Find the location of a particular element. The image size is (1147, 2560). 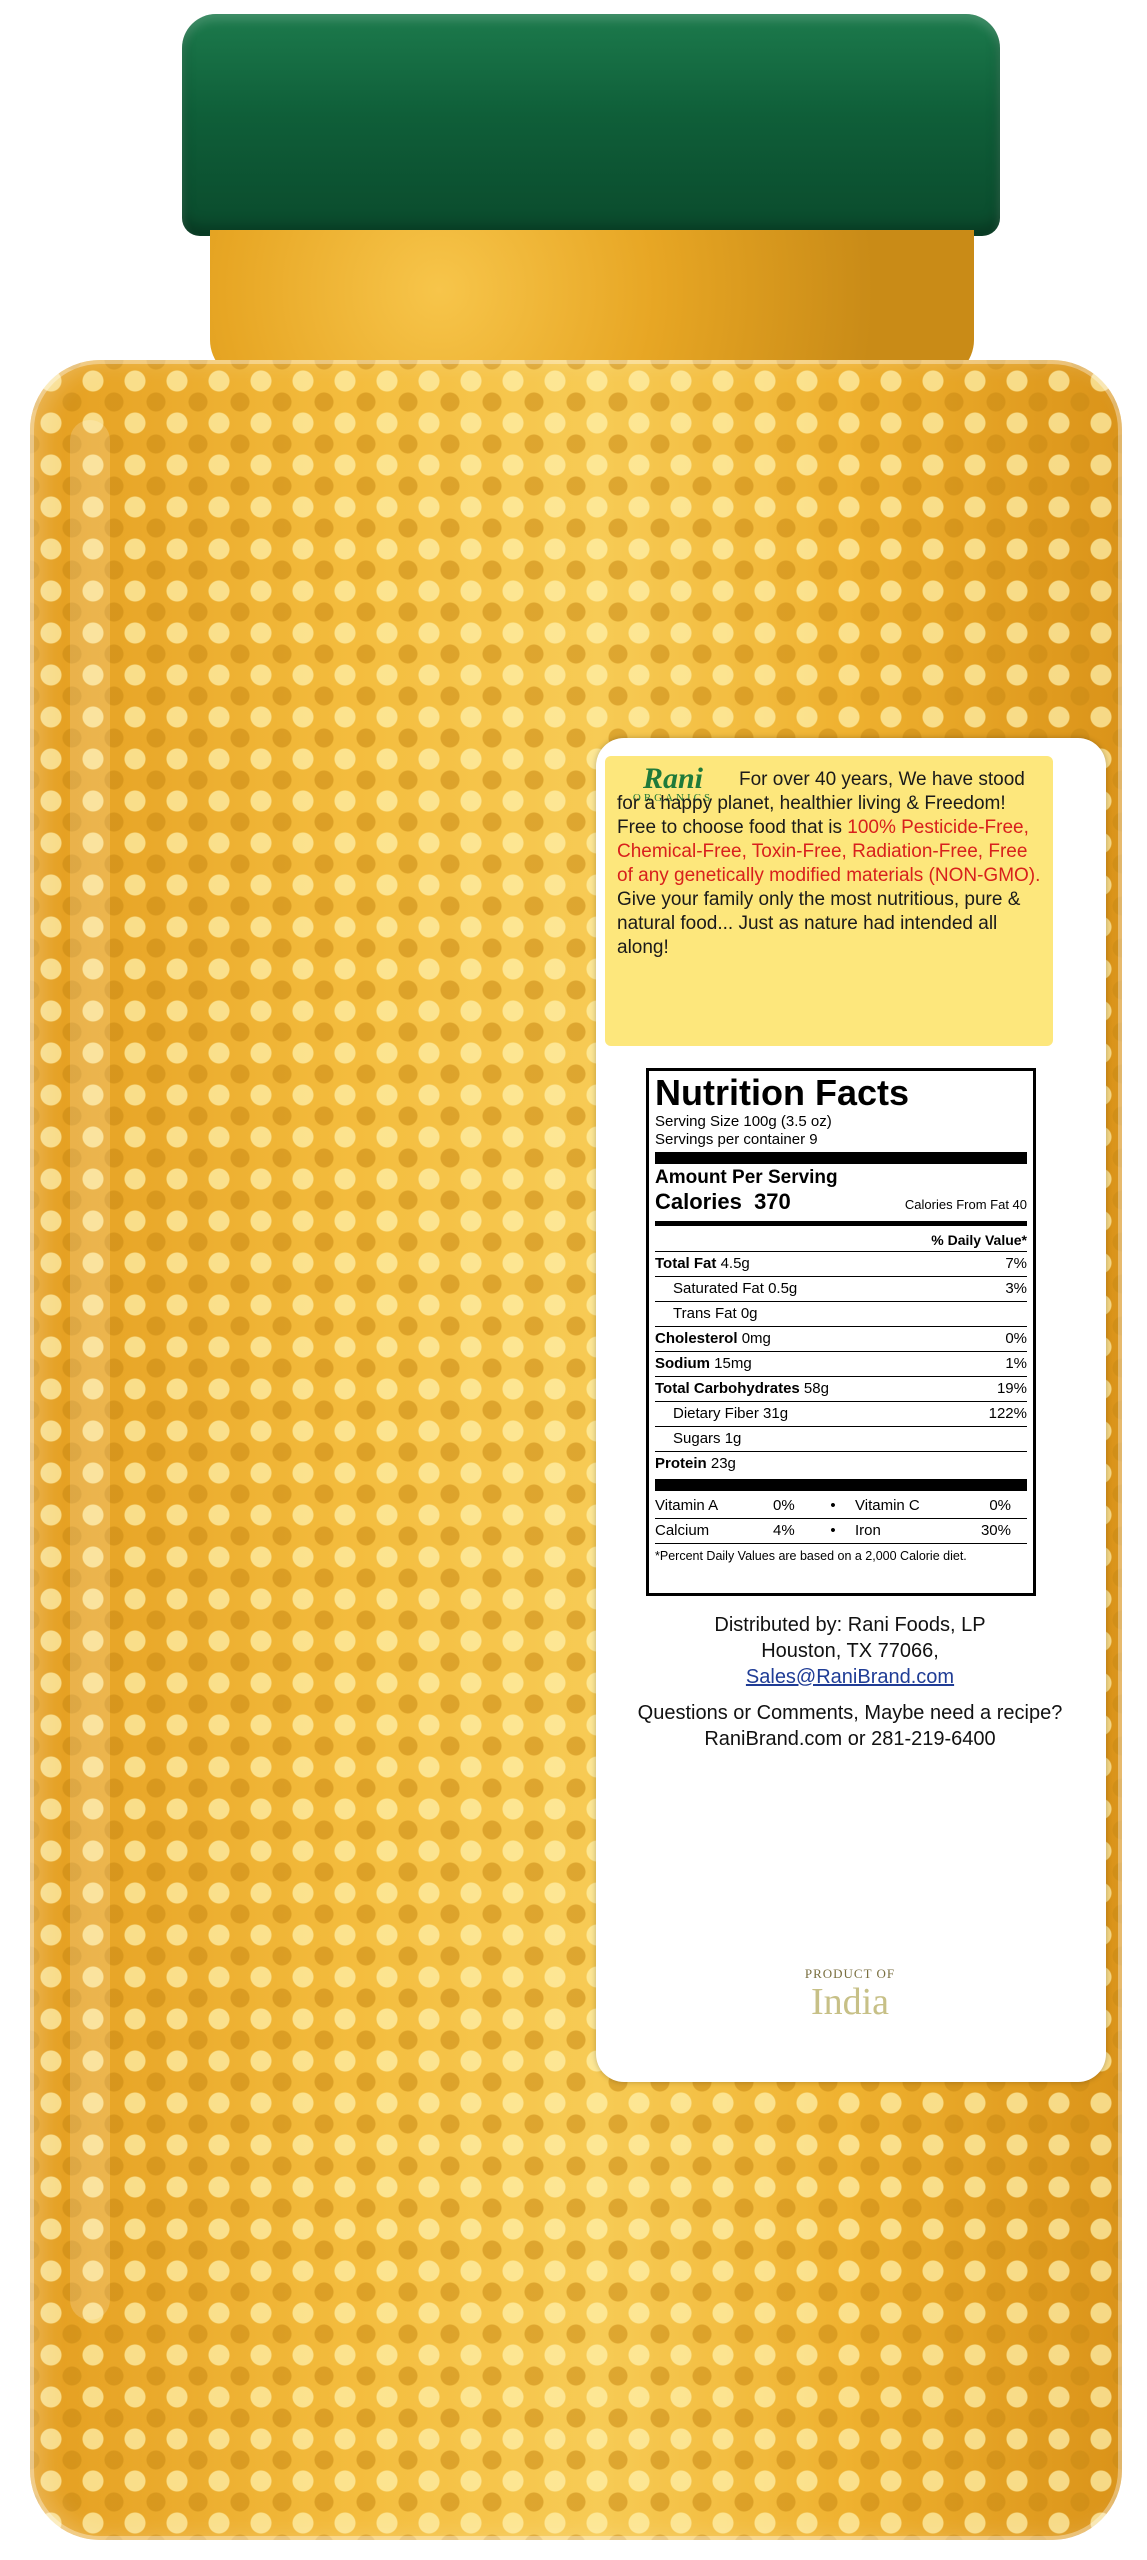

vitamin-value: 30% is located at coordinates (995, 1530).